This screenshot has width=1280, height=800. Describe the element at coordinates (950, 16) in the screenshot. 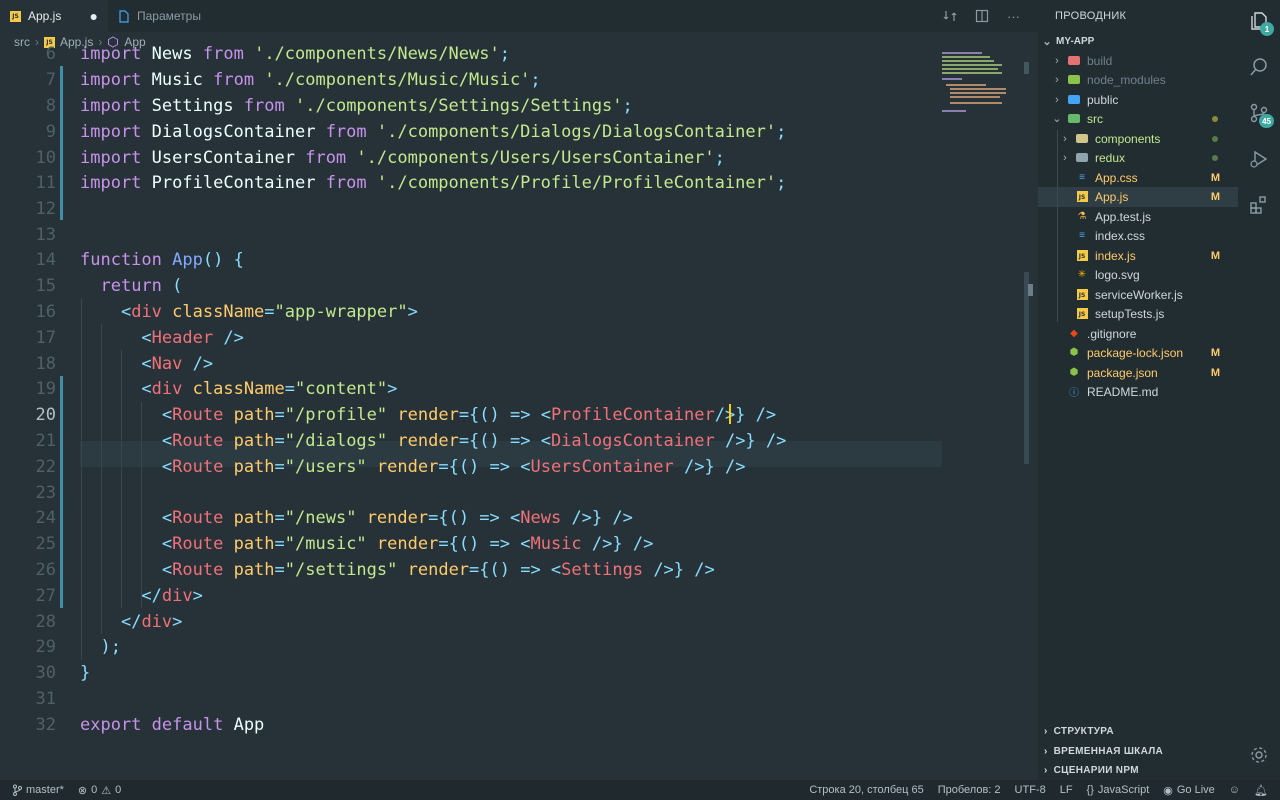

I see `compare-changes-icon` at that location.